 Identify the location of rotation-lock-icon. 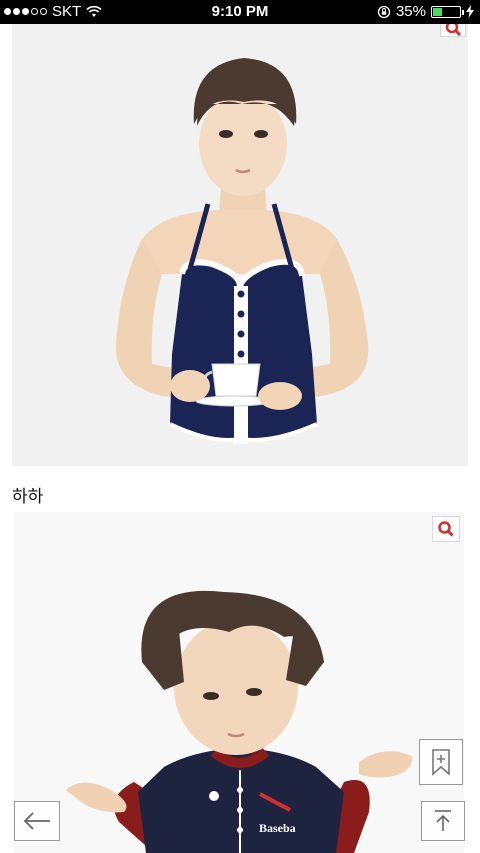
(384, 11).